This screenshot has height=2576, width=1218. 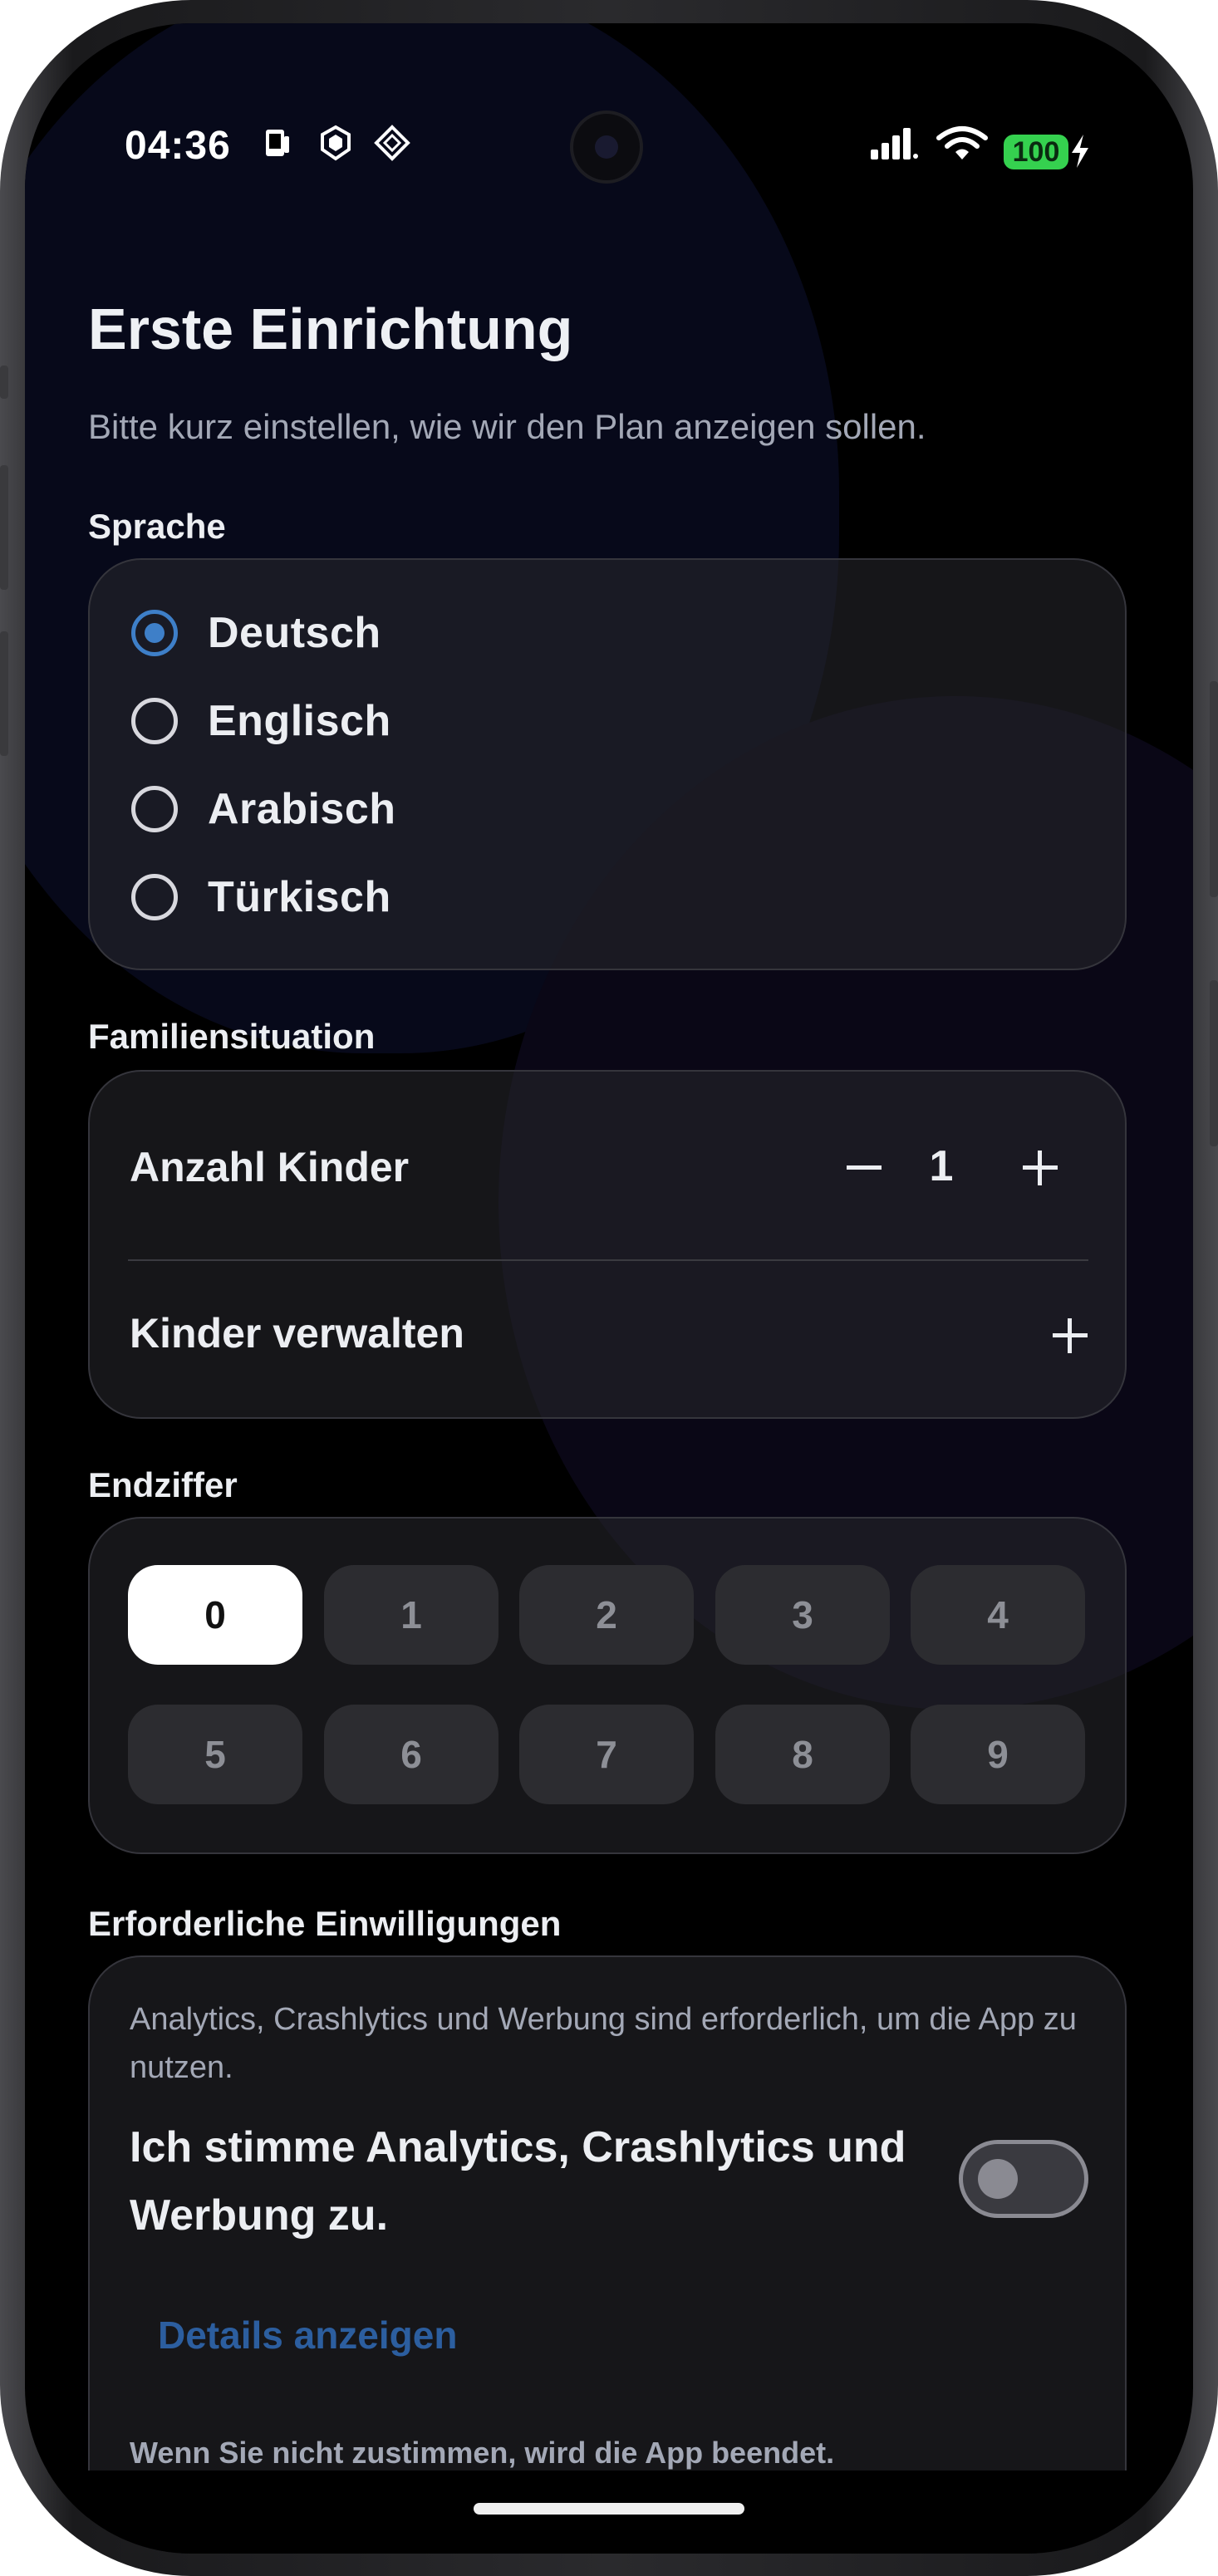 I want to click on language-card: Deutsch Englisch Arabisch Türkisch, so click(x=607, y=764).